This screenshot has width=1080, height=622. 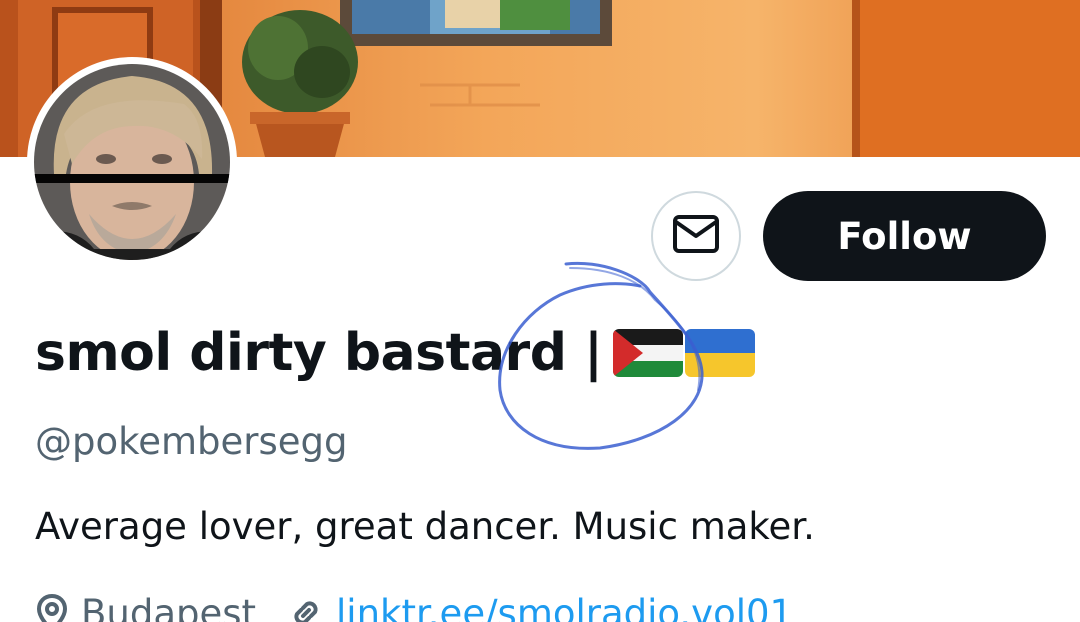 I want to click on follow-button-label: Follow, so click(x=904, y=236).